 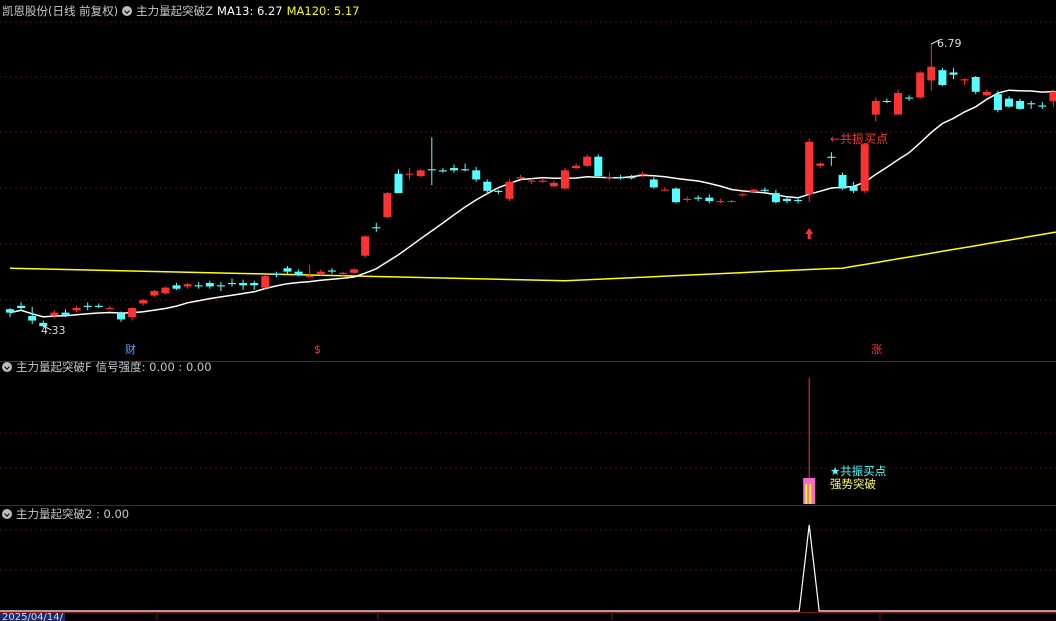 I want to click on ma120-line, so click(x=532, y=256).